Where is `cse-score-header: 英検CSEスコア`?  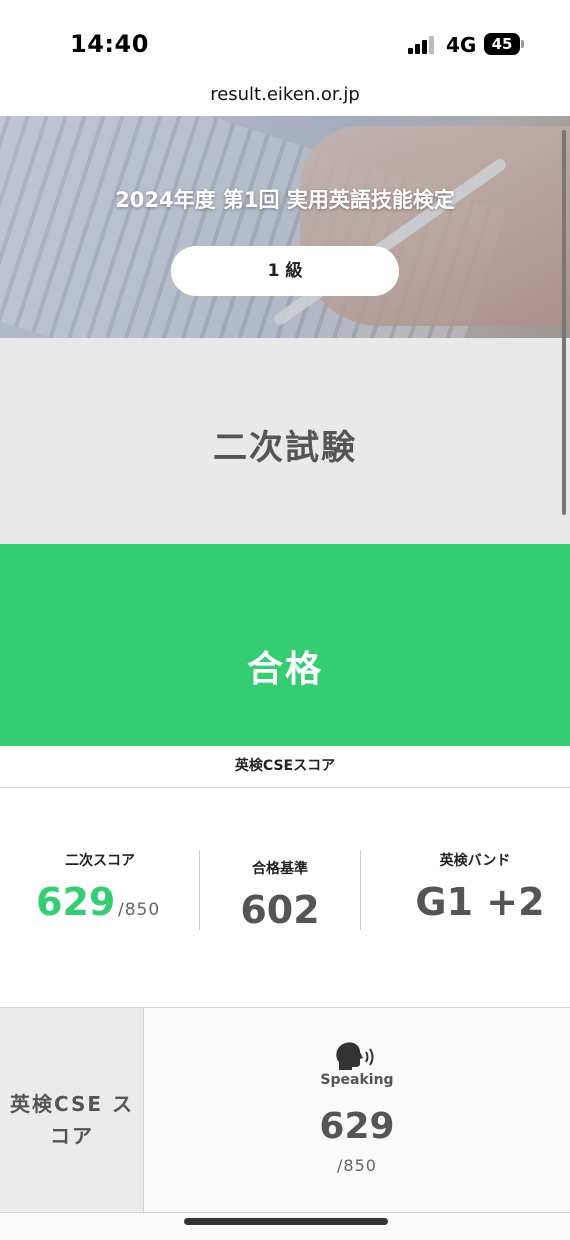 cse-score-header: 英検CSEスコア is located at coordinates (285, 767).